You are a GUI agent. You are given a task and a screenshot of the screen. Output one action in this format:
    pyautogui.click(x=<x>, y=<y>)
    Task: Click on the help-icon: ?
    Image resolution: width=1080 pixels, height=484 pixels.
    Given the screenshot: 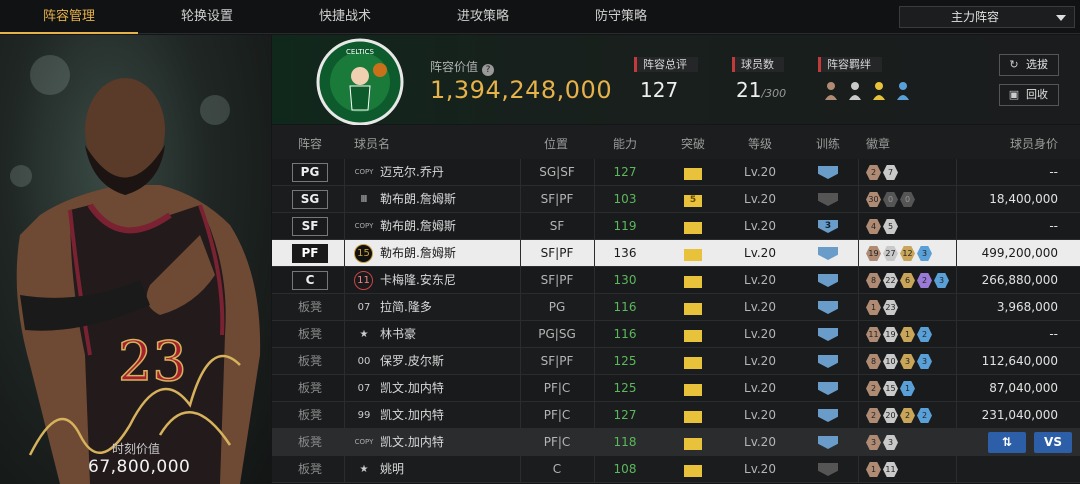 What is the action you would take?
    pyautogui.click(x=488, y=70)
    